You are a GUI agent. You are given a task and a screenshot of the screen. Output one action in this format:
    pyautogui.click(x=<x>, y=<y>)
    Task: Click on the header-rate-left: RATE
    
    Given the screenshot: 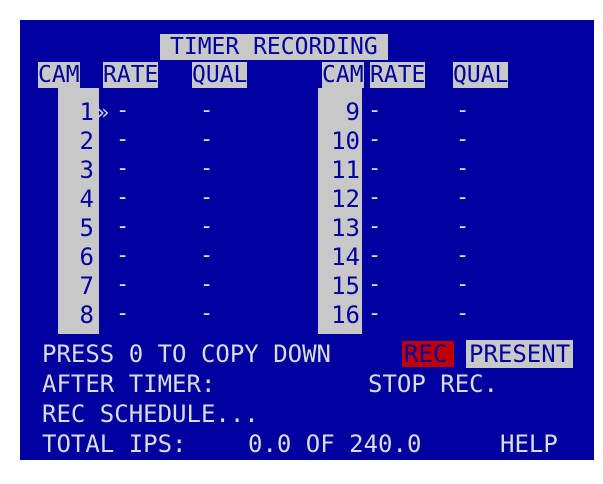 What is the action you would take?
    pyautogui.click(x=131, y=75)
    